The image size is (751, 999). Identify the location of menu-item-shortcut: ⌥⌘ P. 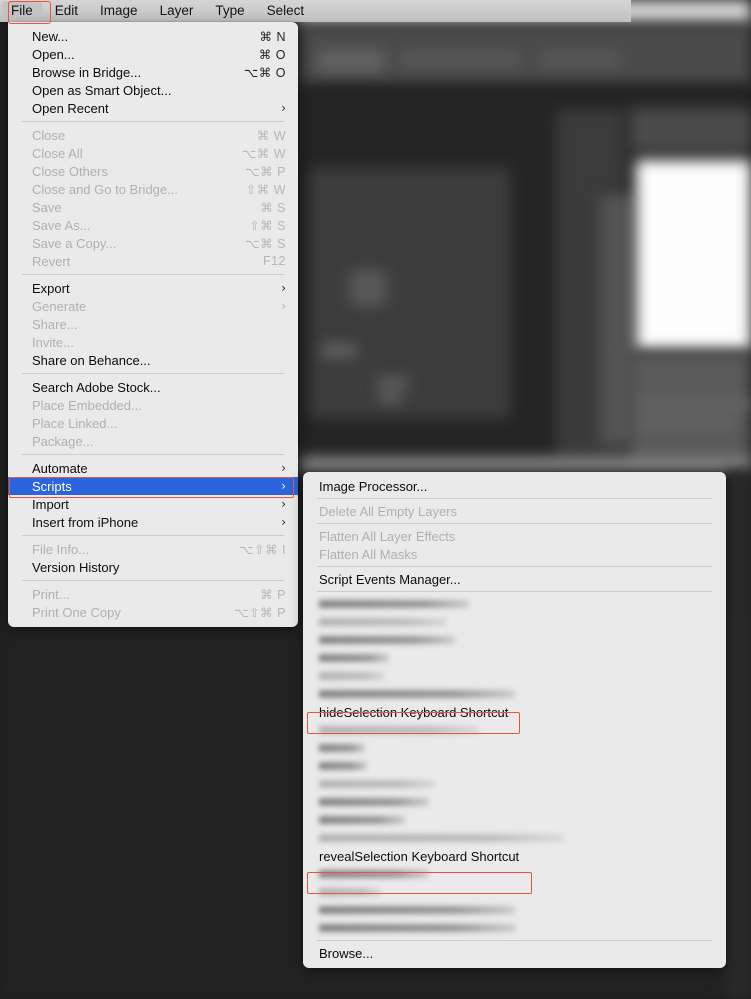
(265, 171).